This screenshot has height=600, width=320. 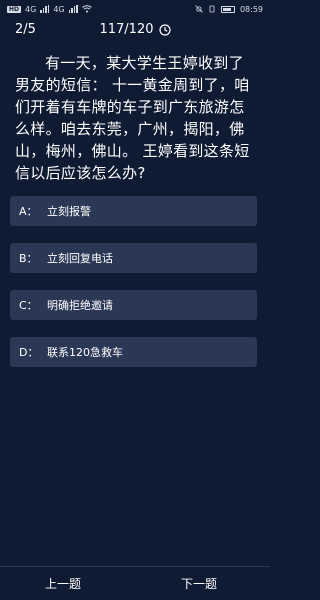 What do you see at coordinates (199, 9) in the screenshot?
I see `mute-icon` at bounding box center [199, 9].